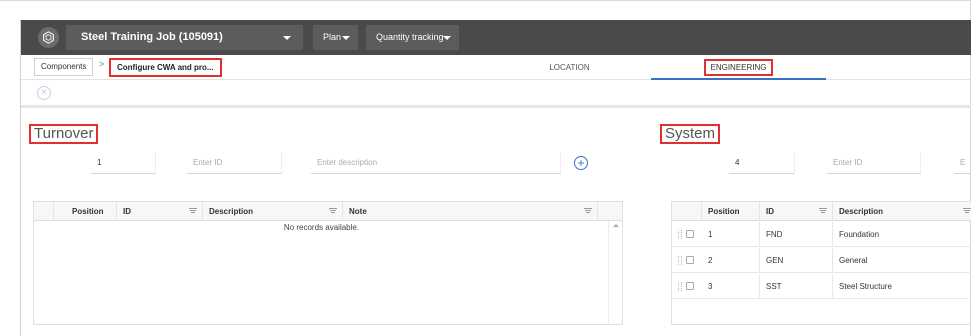  I want to click on row-position: 2, so click(731, 260).